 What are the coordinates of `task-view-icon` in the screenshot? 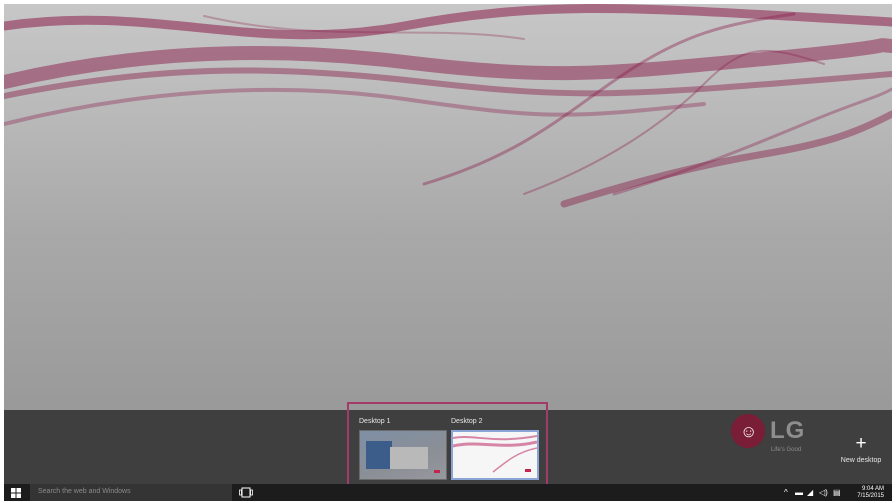 It's located at (246, 492).